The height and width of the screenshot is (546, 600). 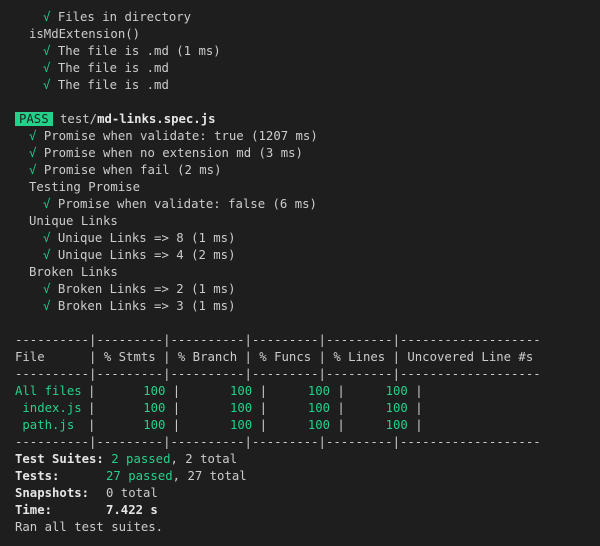 What do you see at coordinates (278, 510) in the screenshot?
I see `summary-time: Time: 7.422 s` at bounding box center [278, 510].